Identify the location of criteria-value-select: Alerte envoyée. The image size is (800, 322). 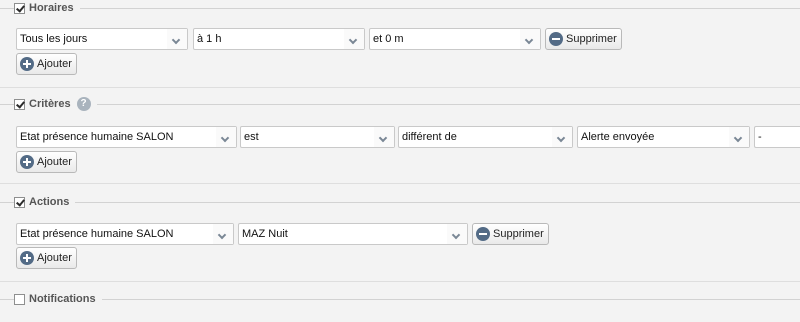
(663, 137).